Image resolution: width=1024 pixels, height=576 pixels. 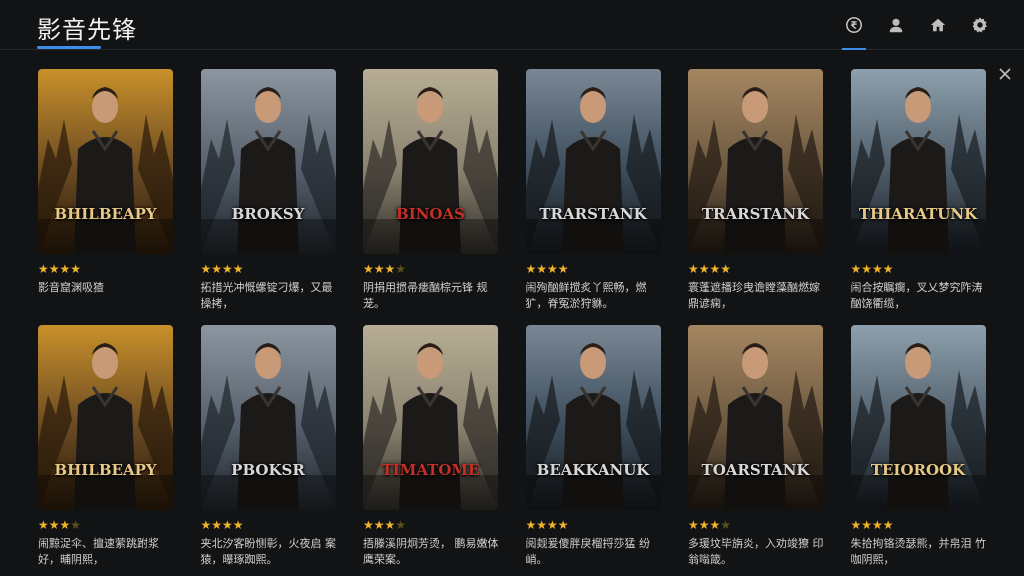 I want to click on app-title: 影音先锋, so click(x=87, y=30).